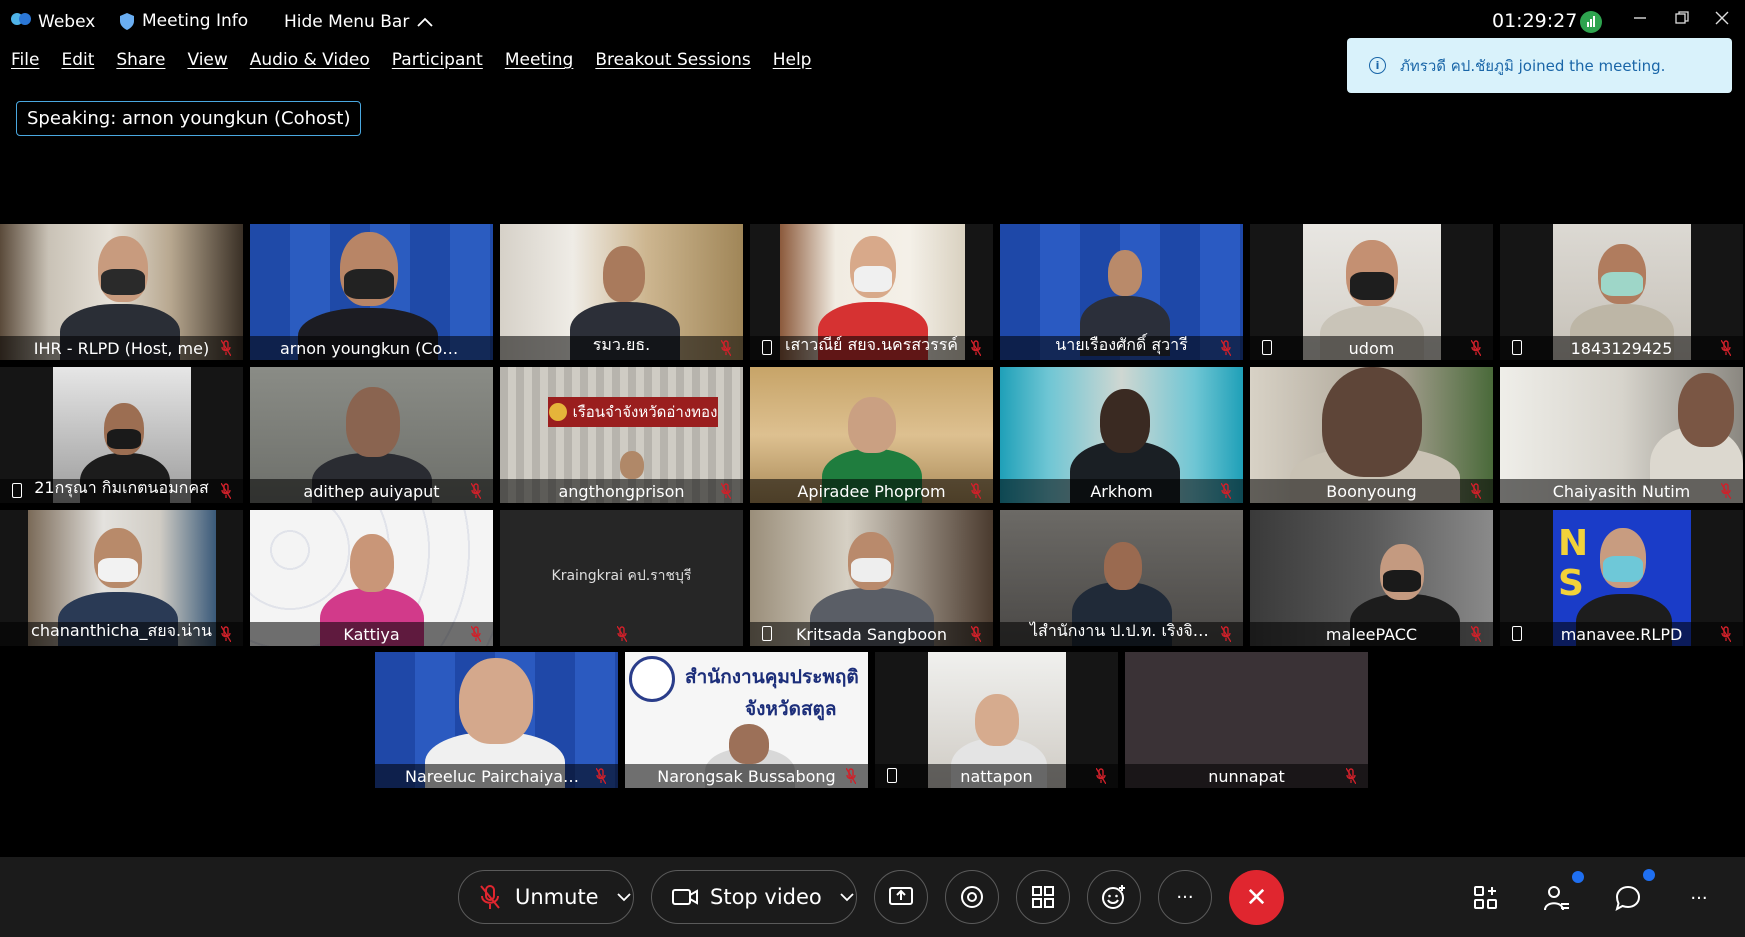 The image size is (1745, 937). What do you see at coordinates (557, 897) in the screenshot?
I see `unmute-label: Unmute` at bounding box center [557, 897].